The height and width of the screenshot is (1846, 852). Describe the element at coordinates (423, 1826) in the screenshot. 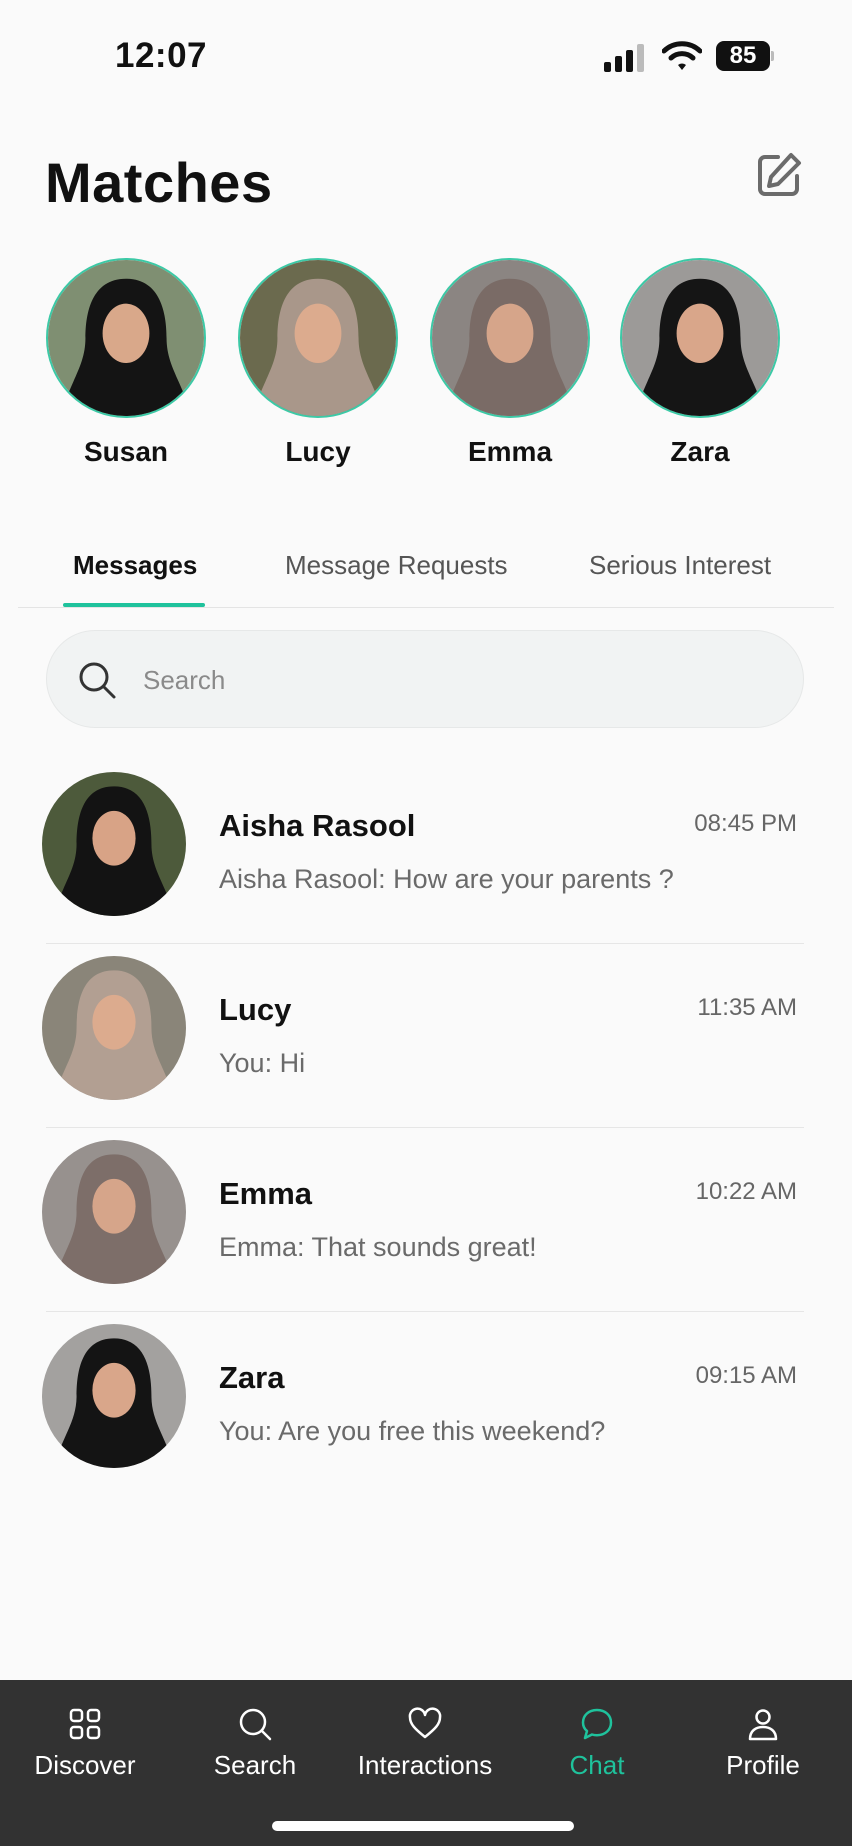

I see `home-indicator` at that location.